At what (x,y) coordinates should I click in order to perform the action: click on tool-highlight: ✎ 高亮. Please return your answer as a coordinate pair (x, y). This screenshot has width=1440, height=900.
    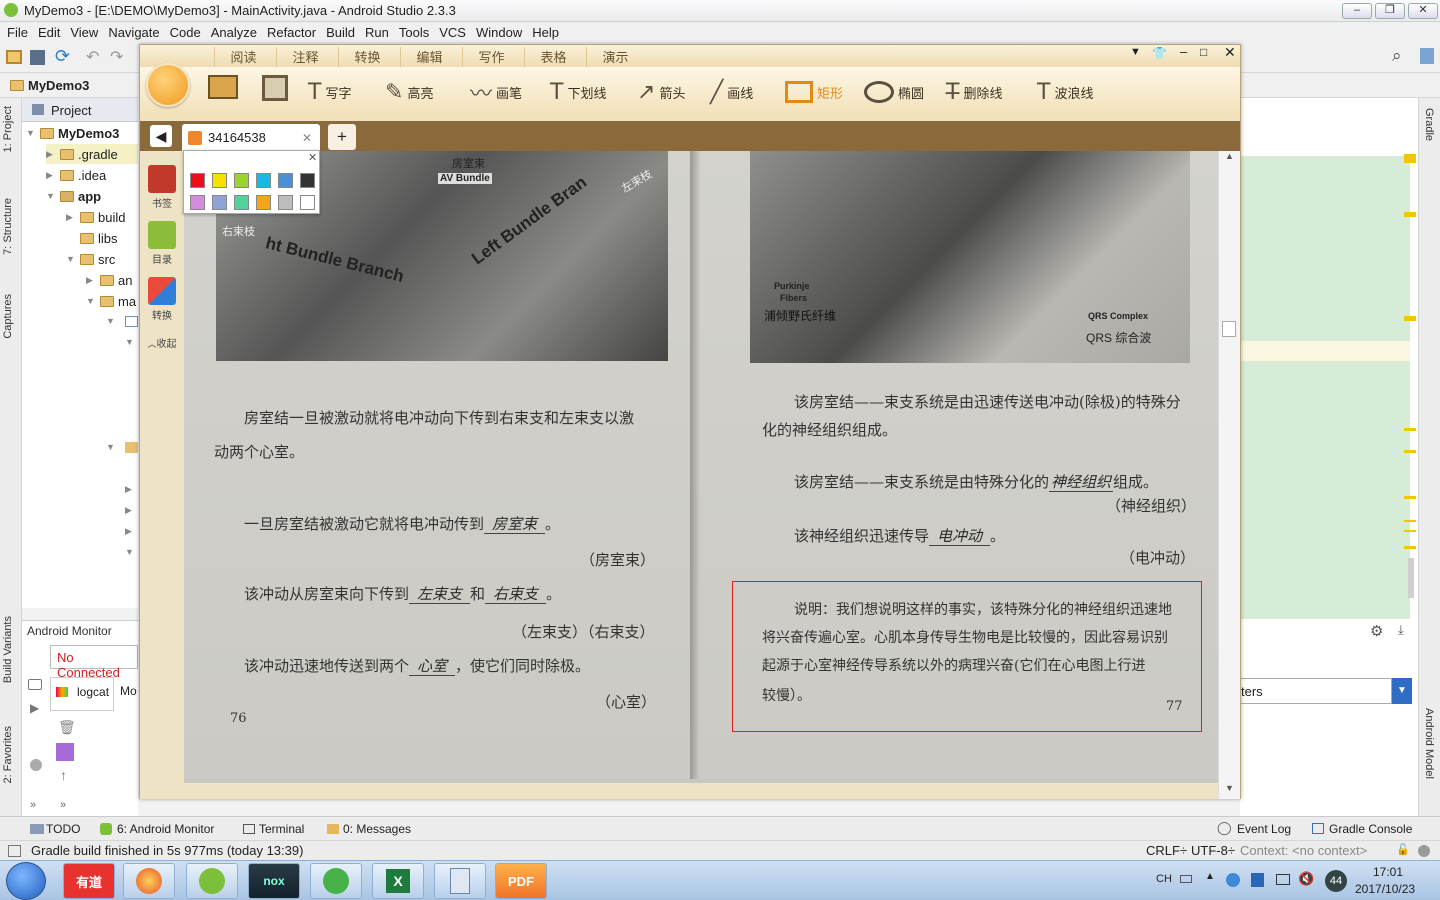
    Looking at the image, I should click on (409, 92).